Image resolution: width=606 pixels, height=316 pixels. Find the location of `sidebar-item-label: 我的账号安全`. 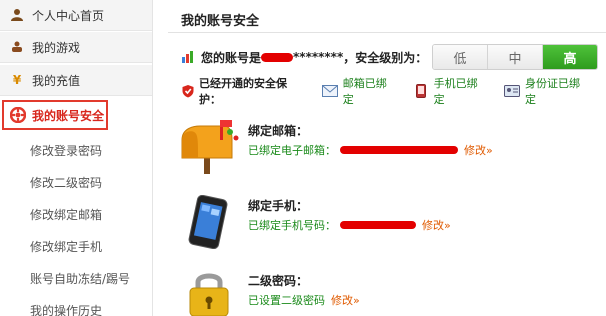

sidebar-item-label: 我的账号安全 is located at coordinates (68, 115).